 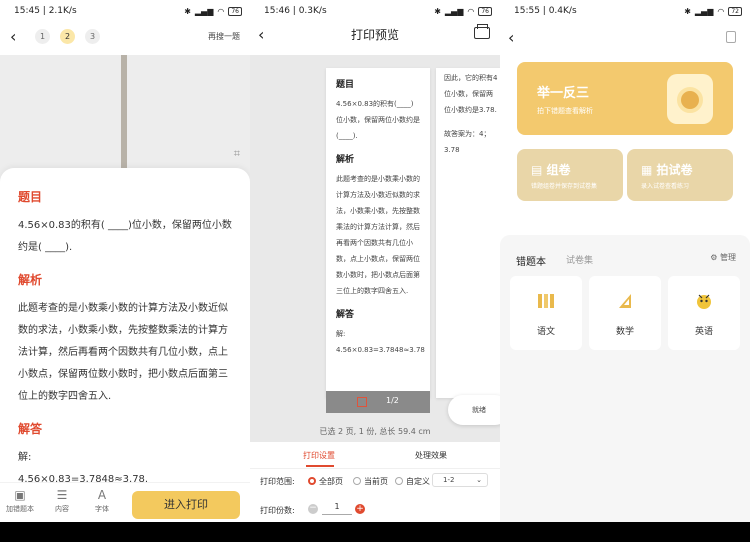 I want to click on settings-tabs: 打印设置 处理效果, so click(x=375, y=456).